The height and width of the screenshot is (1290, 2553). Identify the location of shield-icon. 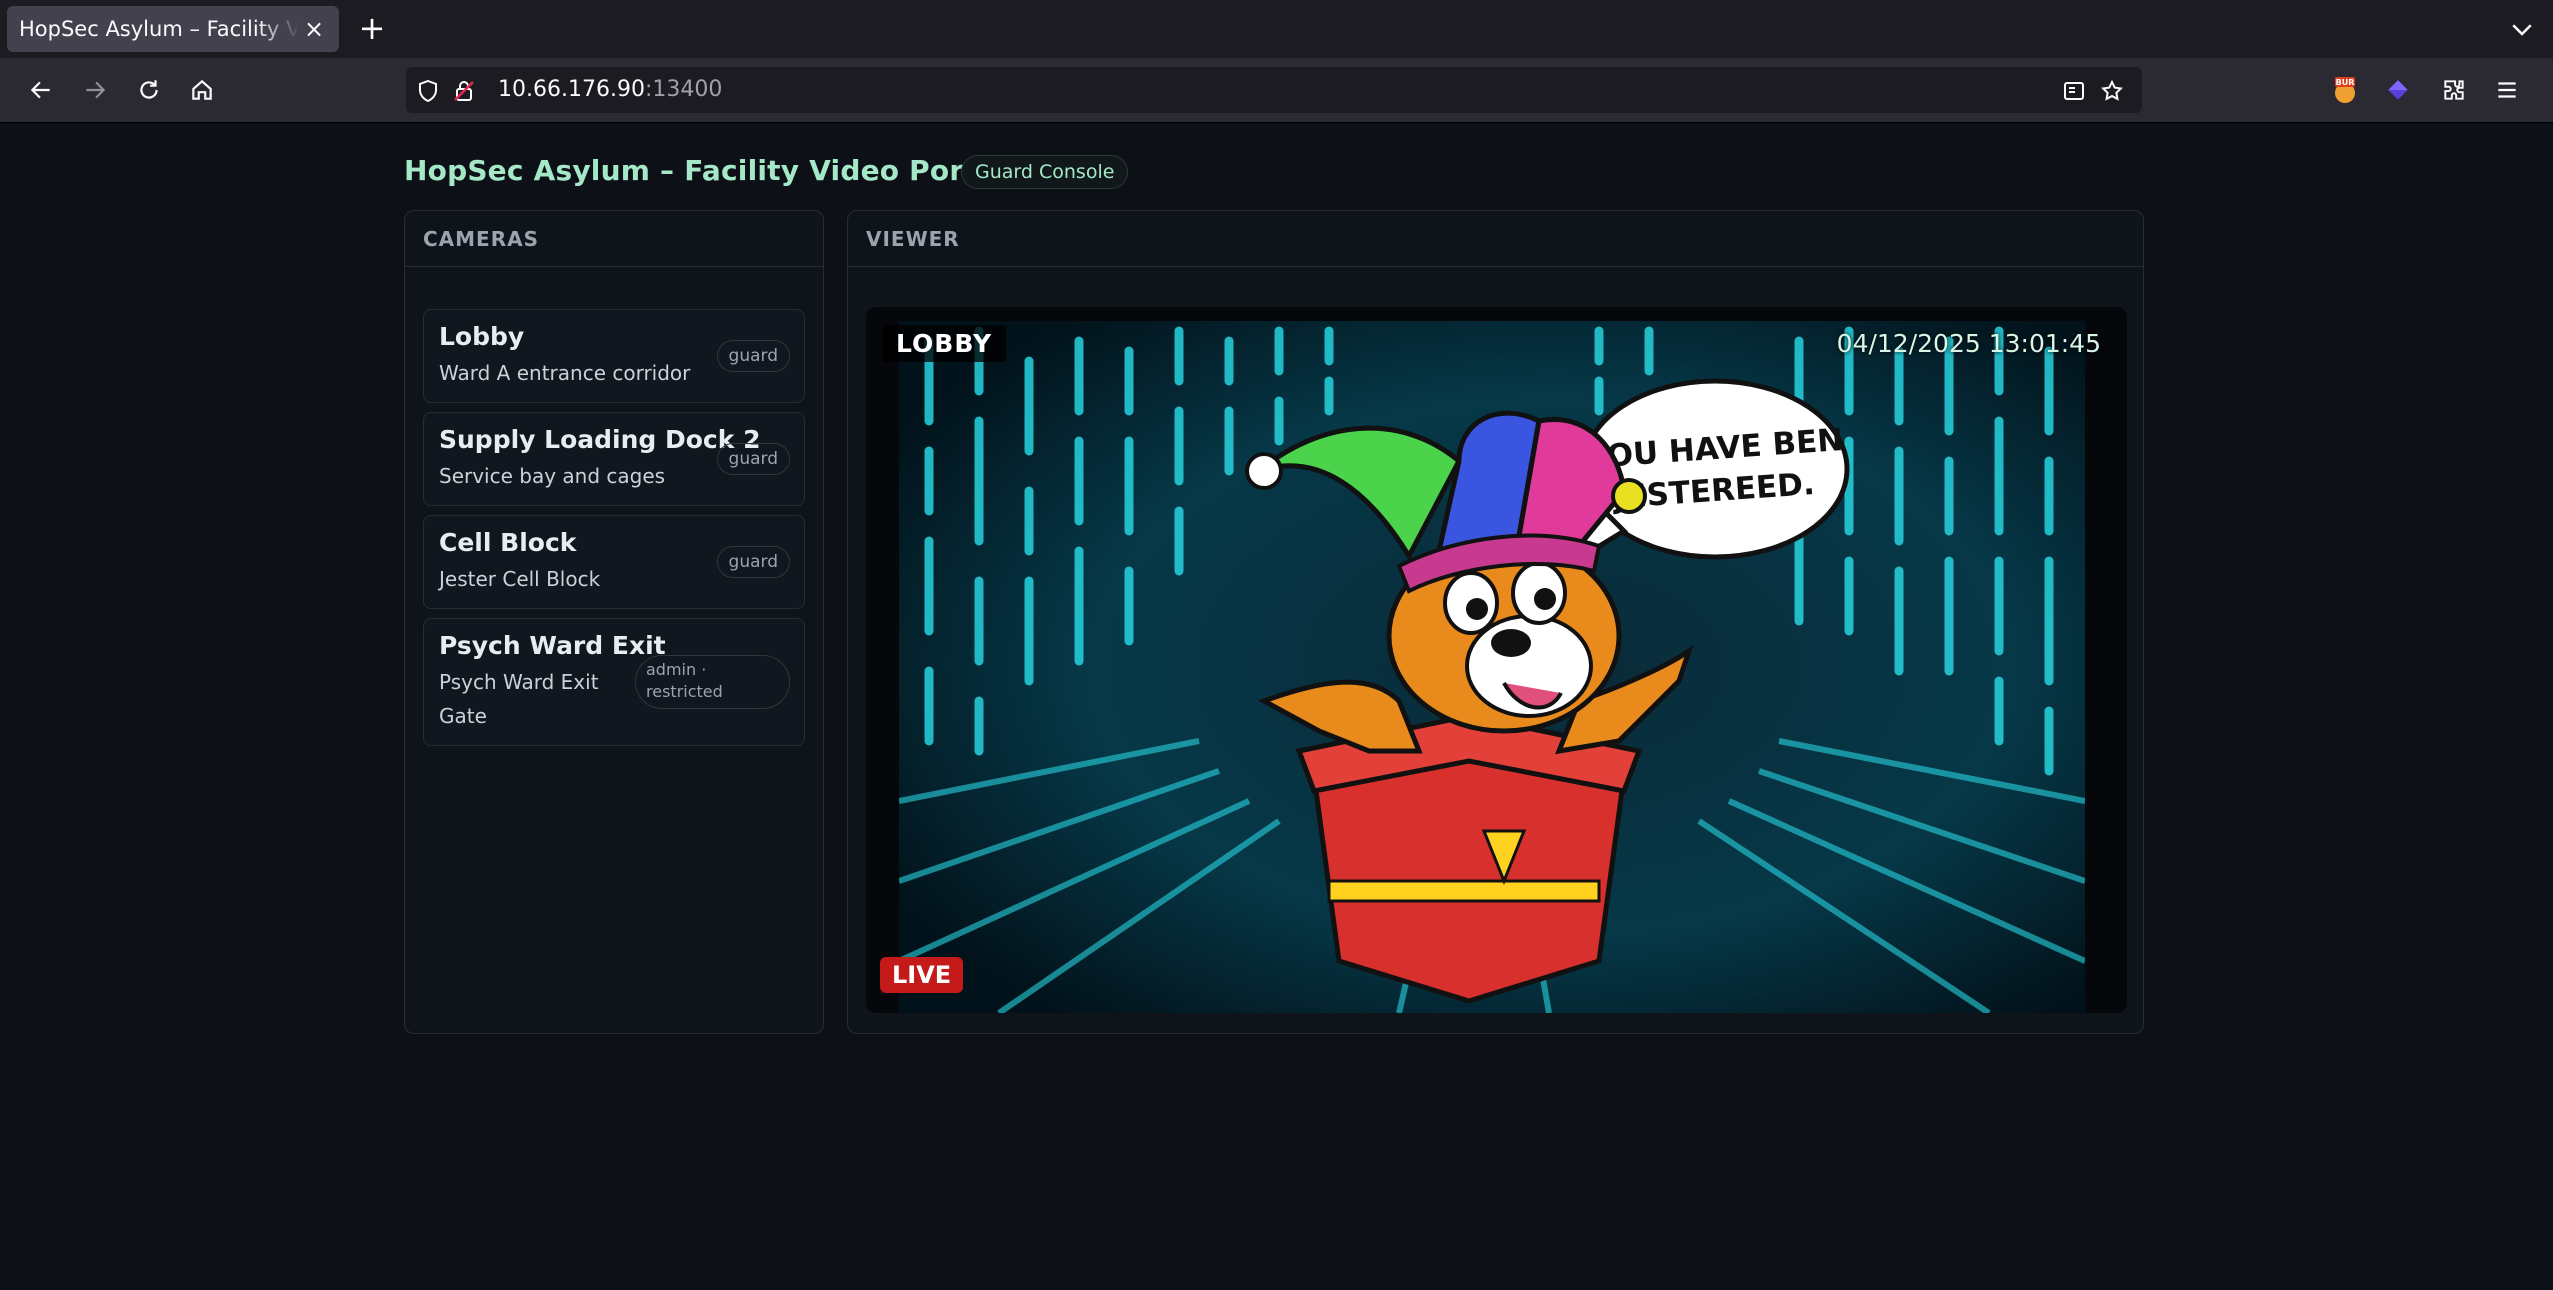
(428, 91).